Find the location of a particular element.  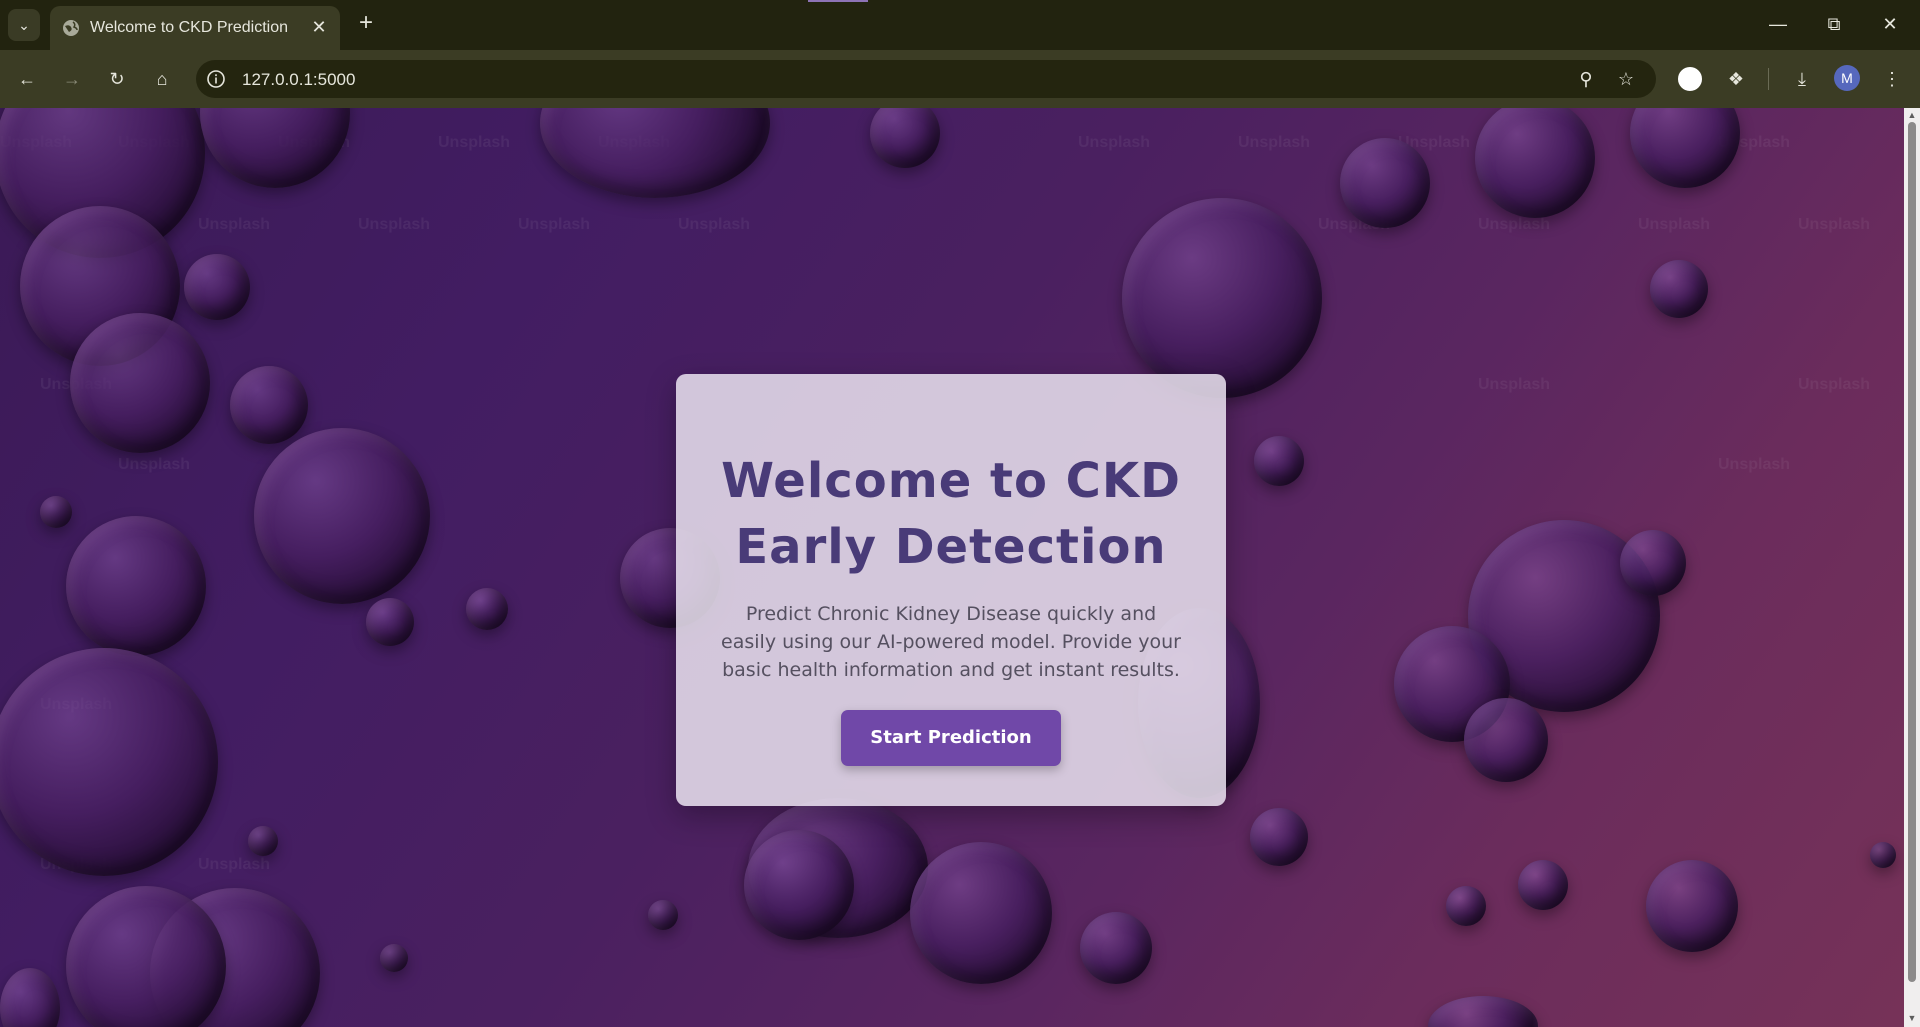

close-window-icon: ✕ is located at coordinates (1890, 24).